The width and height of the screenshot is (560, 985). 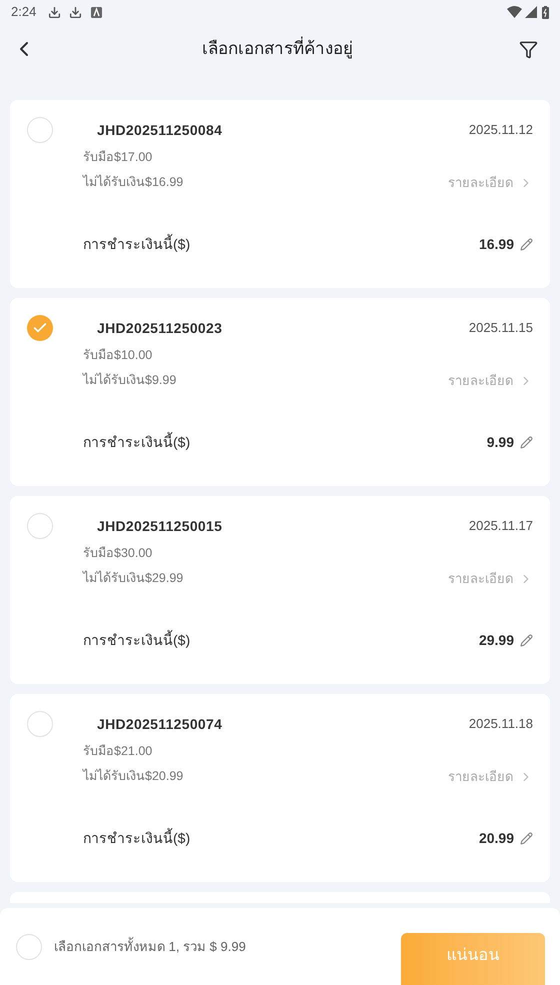 I want to click on received-amount: รับมือ$17.00, so click(x=118, y=157).